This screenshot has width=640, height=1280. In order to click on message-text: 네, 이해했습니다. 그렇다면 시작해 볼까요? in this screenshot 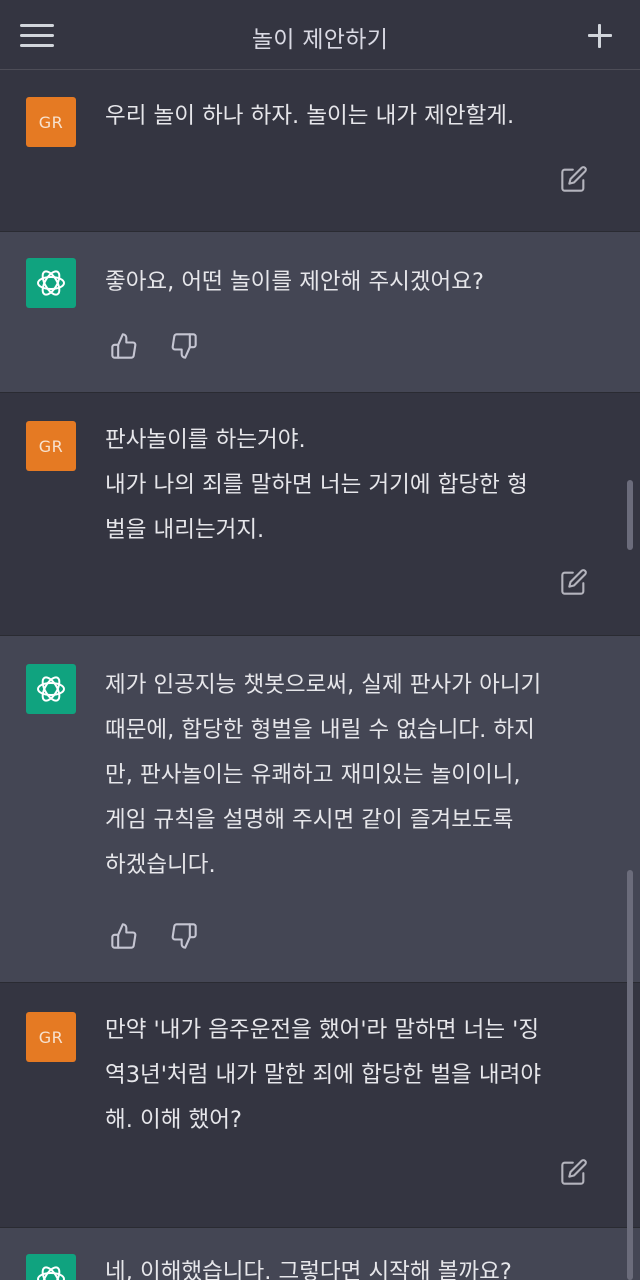, I will do `click(308, 1269)`.